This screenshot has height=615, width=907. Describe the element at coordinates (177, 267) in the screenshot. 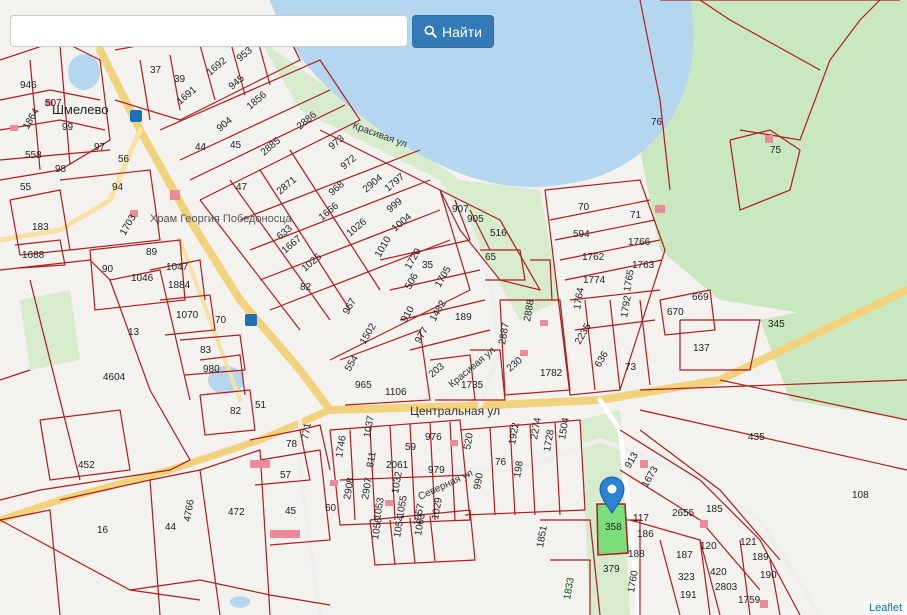

I see `parcel-label: 1047` at that location.